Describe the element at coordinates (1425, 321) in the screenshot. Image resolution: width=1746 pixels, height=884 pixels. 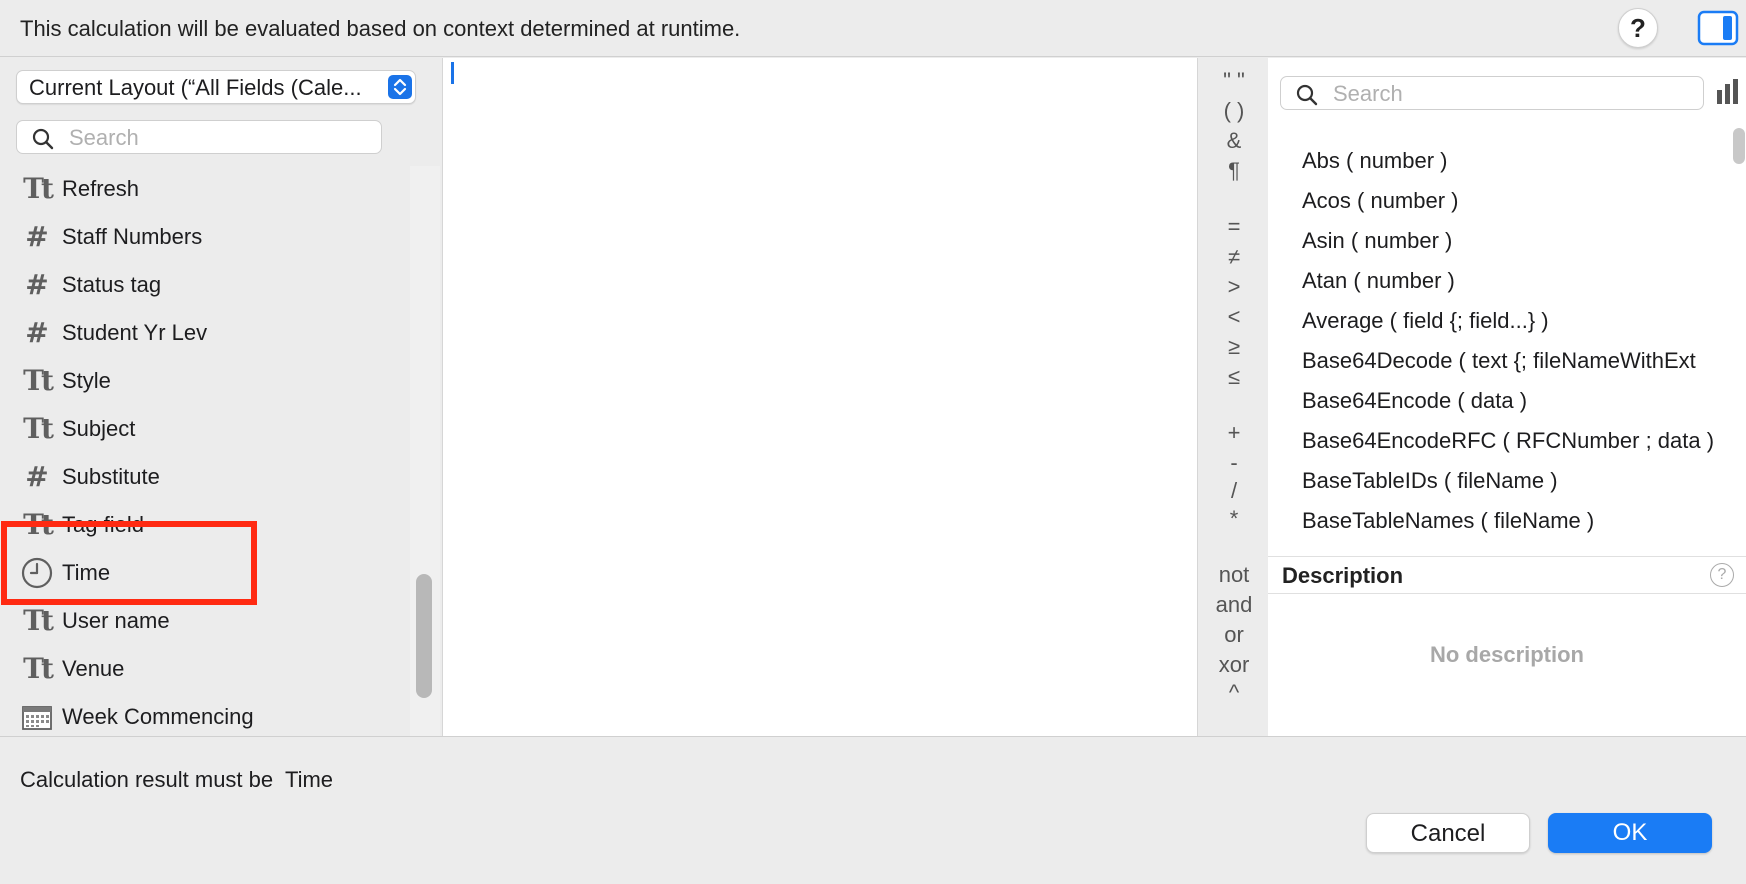
I see `function-item: Average ( field {; field...} )` at that location.